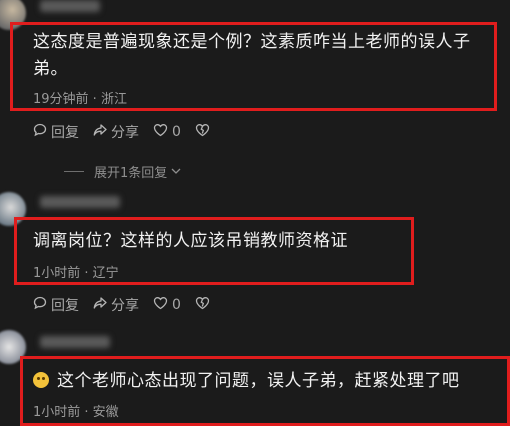 The height and width of the screenshot is (426, 510). What do you see at coordinates (131, 173) in the screenshot?
I see `expand-replies-label: 展开1条回复` at bounding box center [131, 173].